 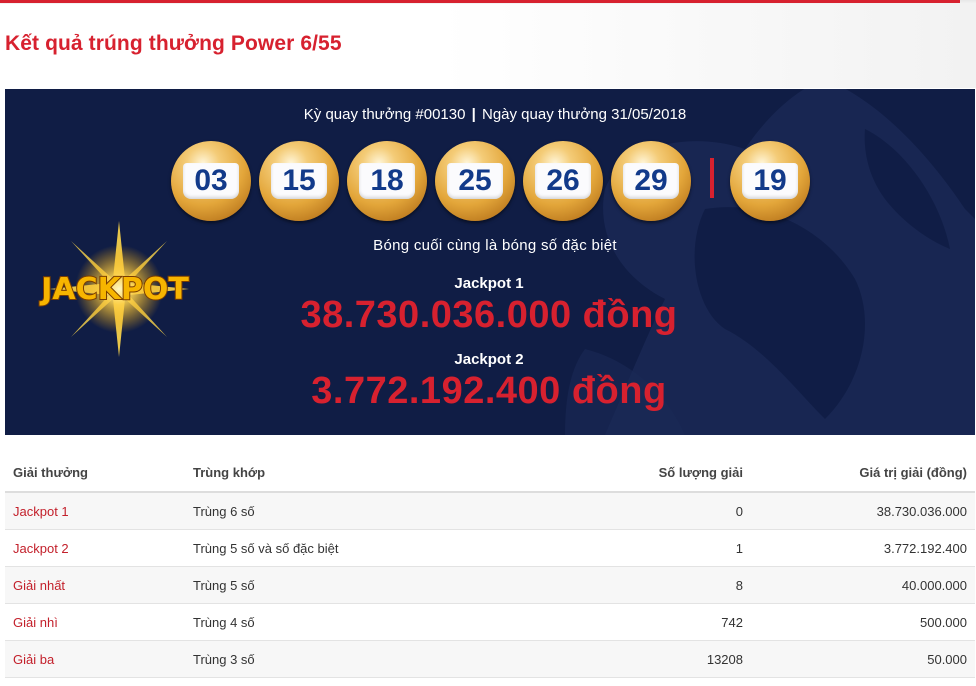 I want to click on ball-5: 26, so click(x=563, y=181).